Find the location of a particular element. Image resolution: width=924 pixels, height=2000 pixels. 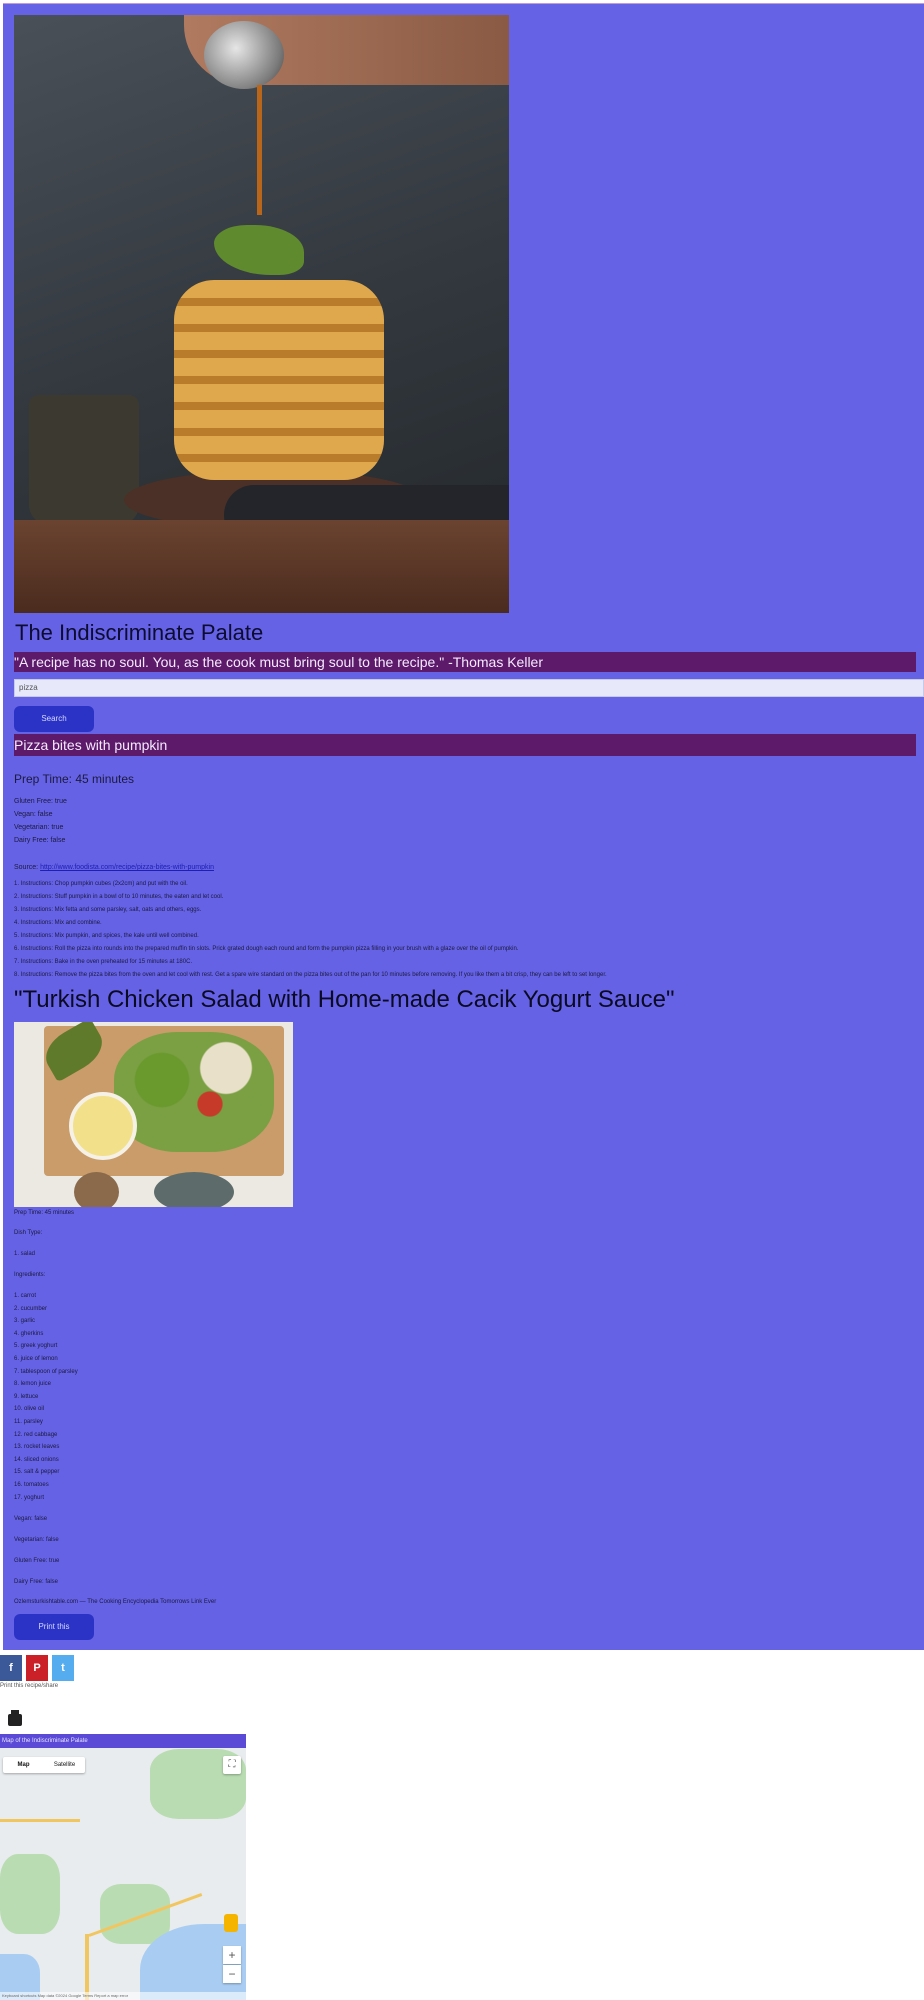

ingredient-item: 9. lettuce is located at coordinates (26, 1396).